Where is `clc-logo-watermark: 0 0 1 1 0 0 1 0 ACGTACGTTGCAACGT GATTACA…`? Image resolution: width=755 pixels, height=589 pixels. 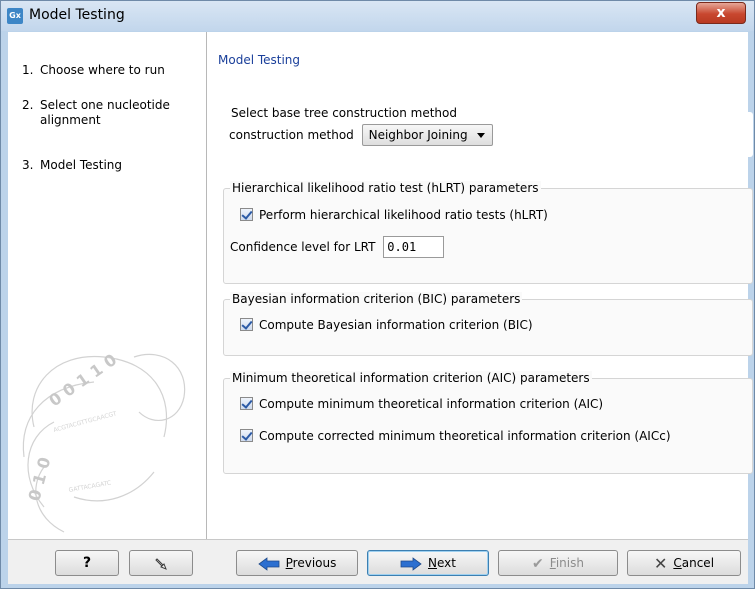
clc-logo-watermark: 0 0 1 1 0 0 1 0 ACGTACGTTGCAACGT GATTACA… is located at coordinates (104, 441).